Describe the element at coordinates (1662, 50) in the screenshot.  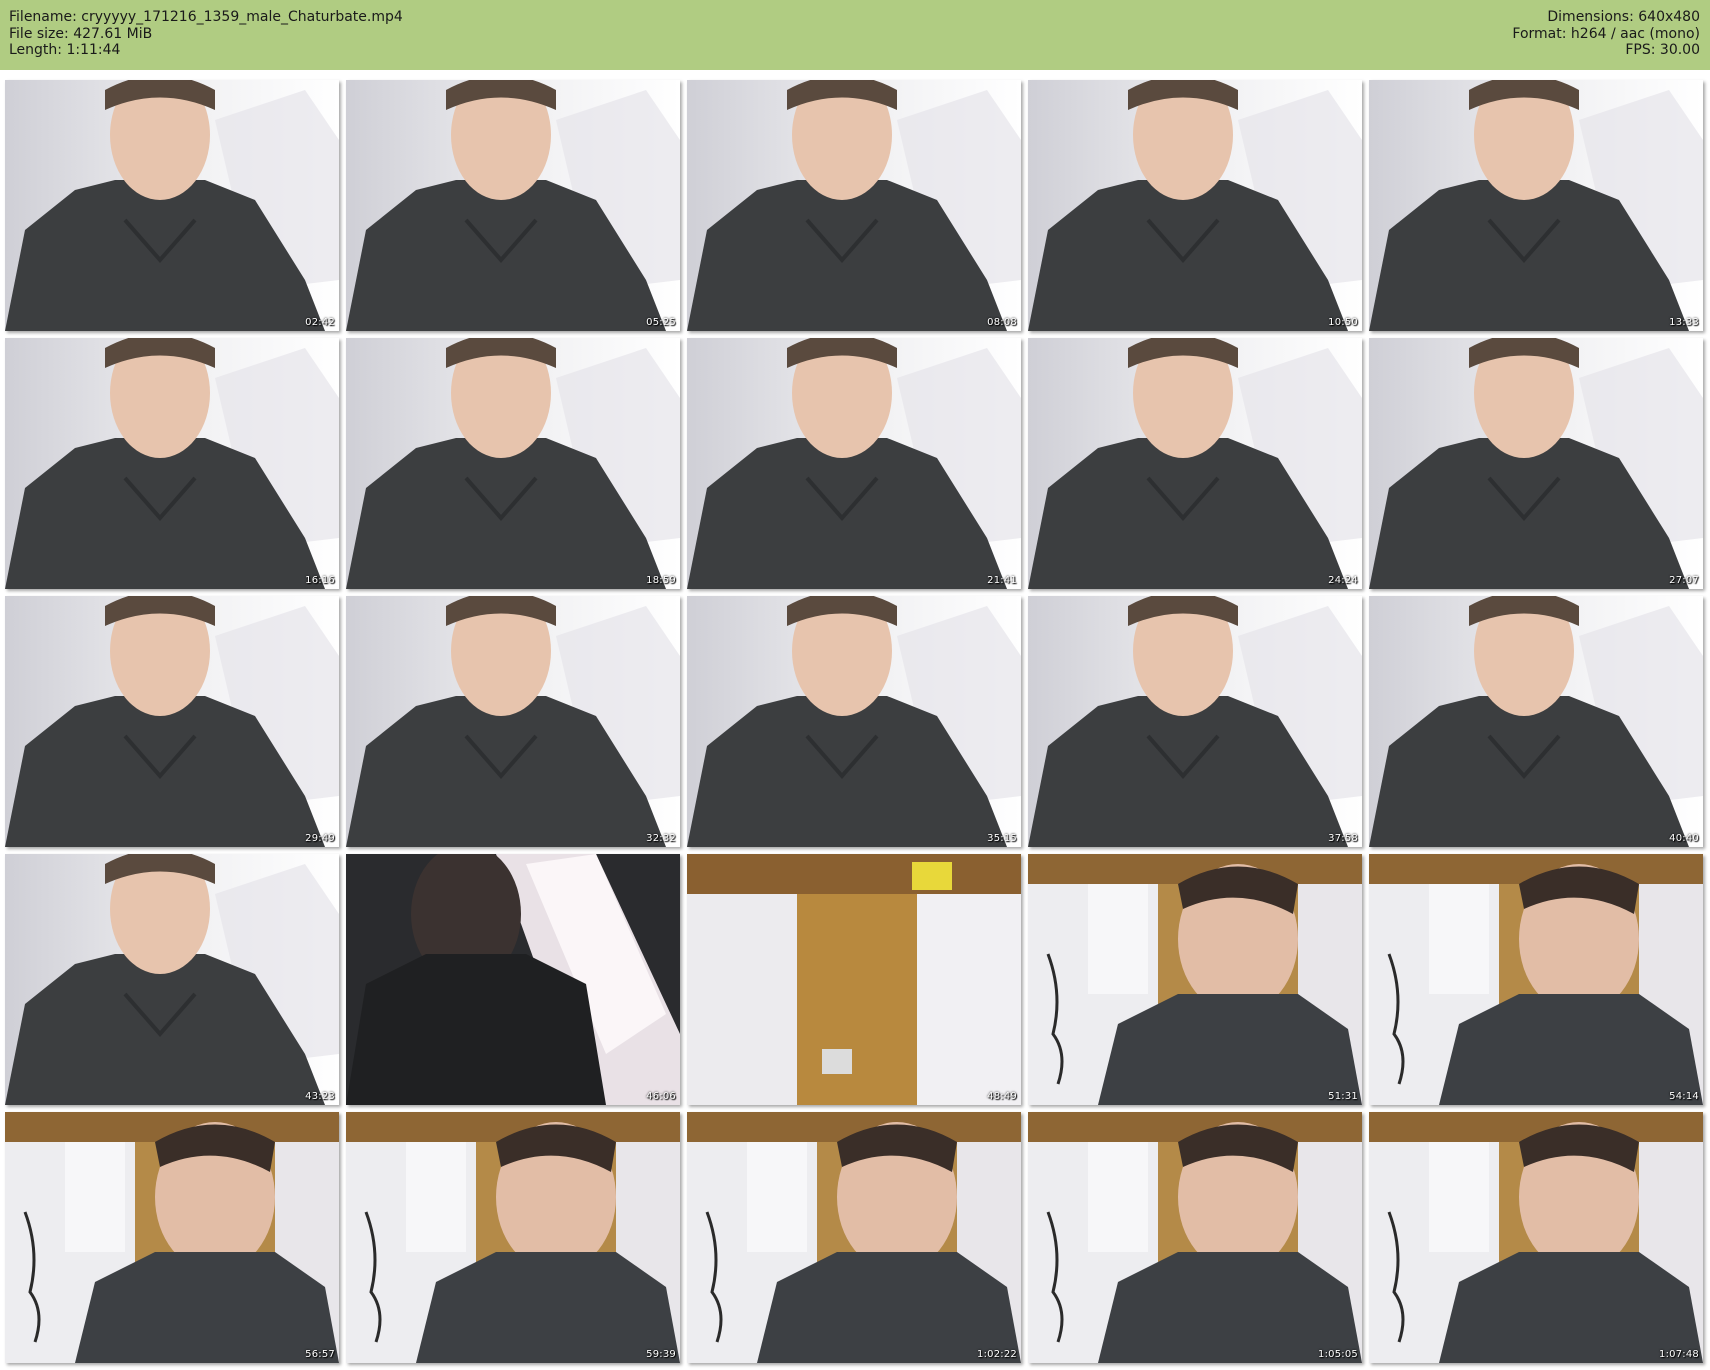
I see `fps-text: FPS: 30.00` at that location.